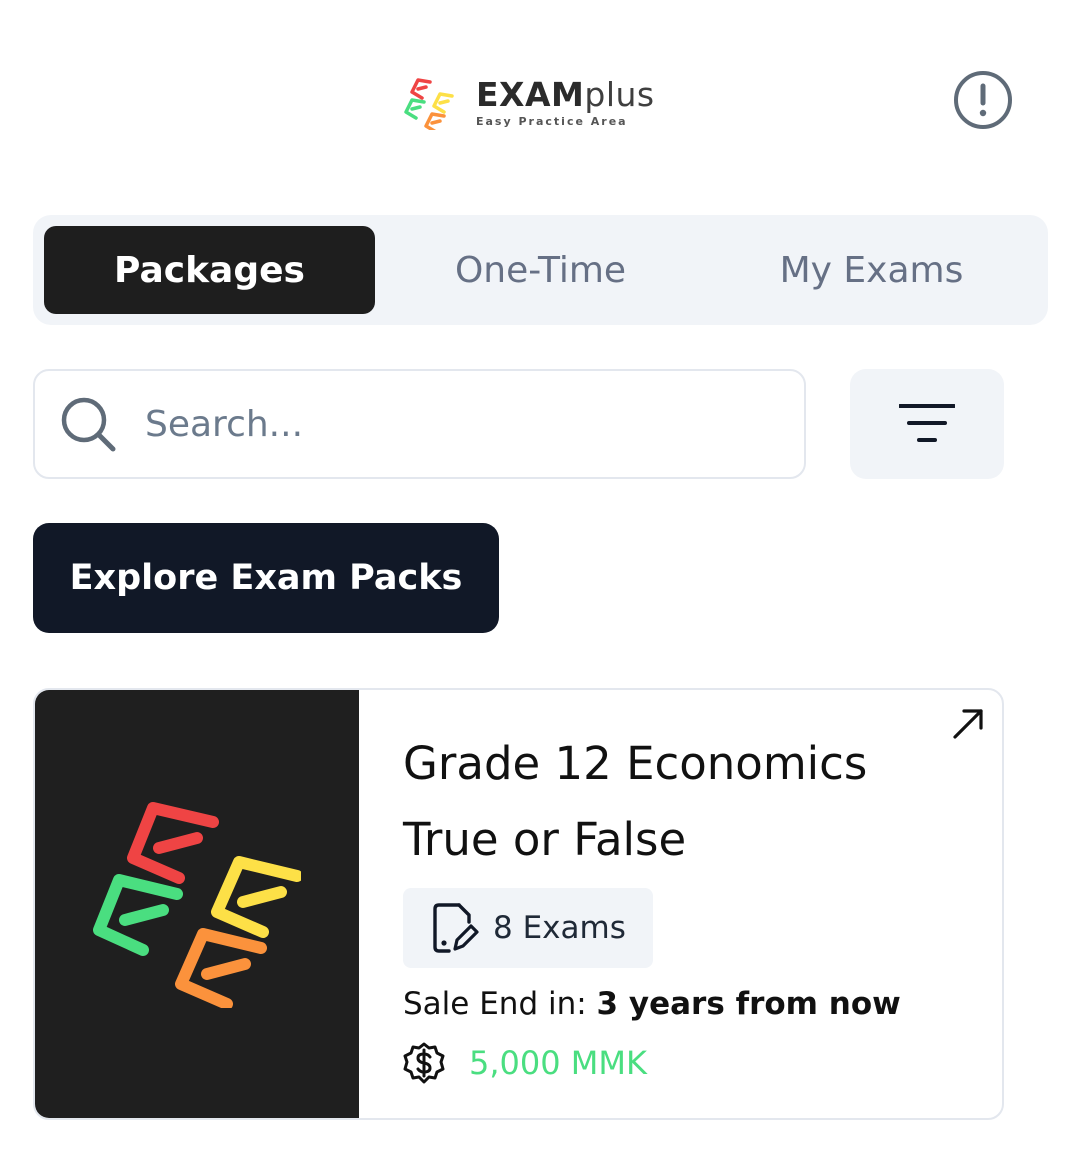  What do you see at coordinates (429, 104) in the screenshot?
I see `logo-mark-icon` at bounding box center [429, 104].